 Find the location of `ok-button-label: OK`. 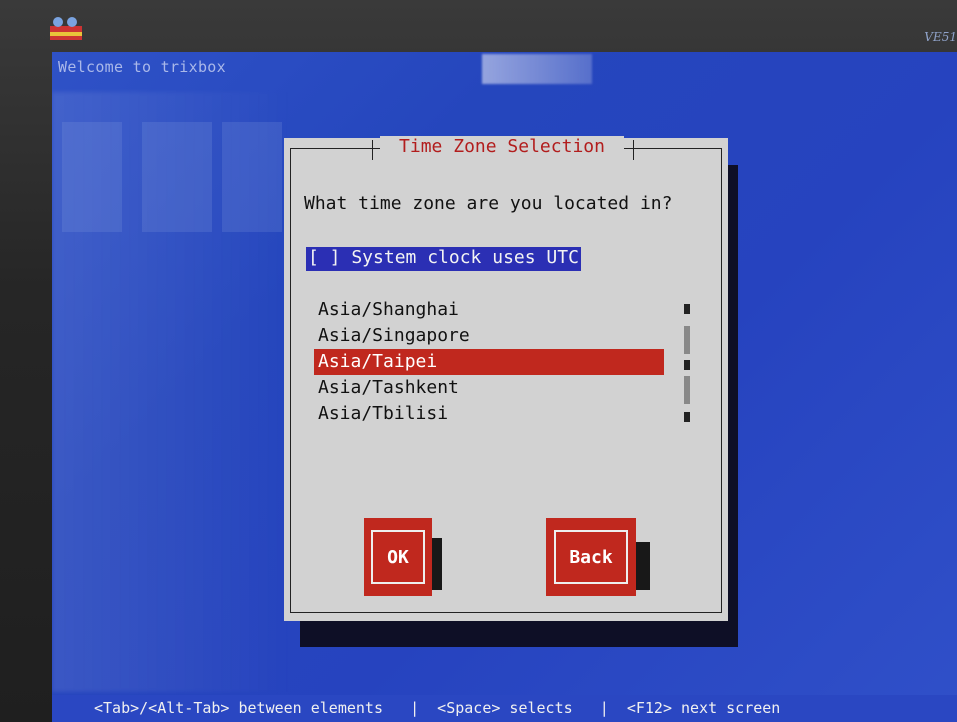

ok-button-label: OK is located at coordinates (398, 557).